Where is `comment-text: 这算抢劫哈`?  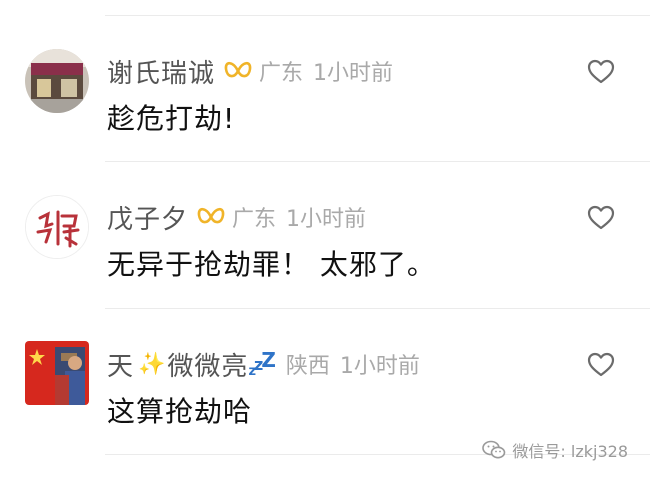
comment-text: 这算抢劫哈 is located at coordinates (180, 411).